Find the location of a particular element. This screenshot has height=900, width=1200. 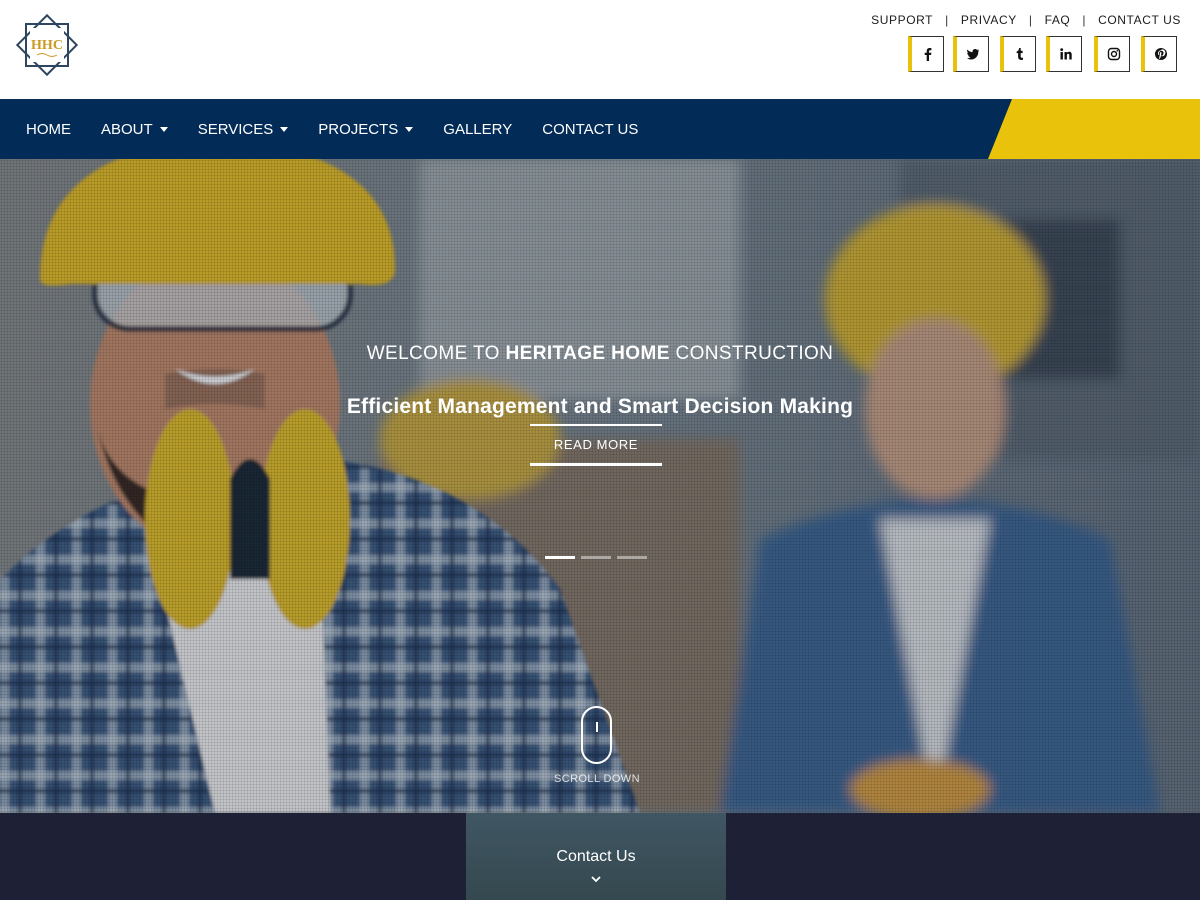

linkedin-button is located at coordinates (1064, 54).